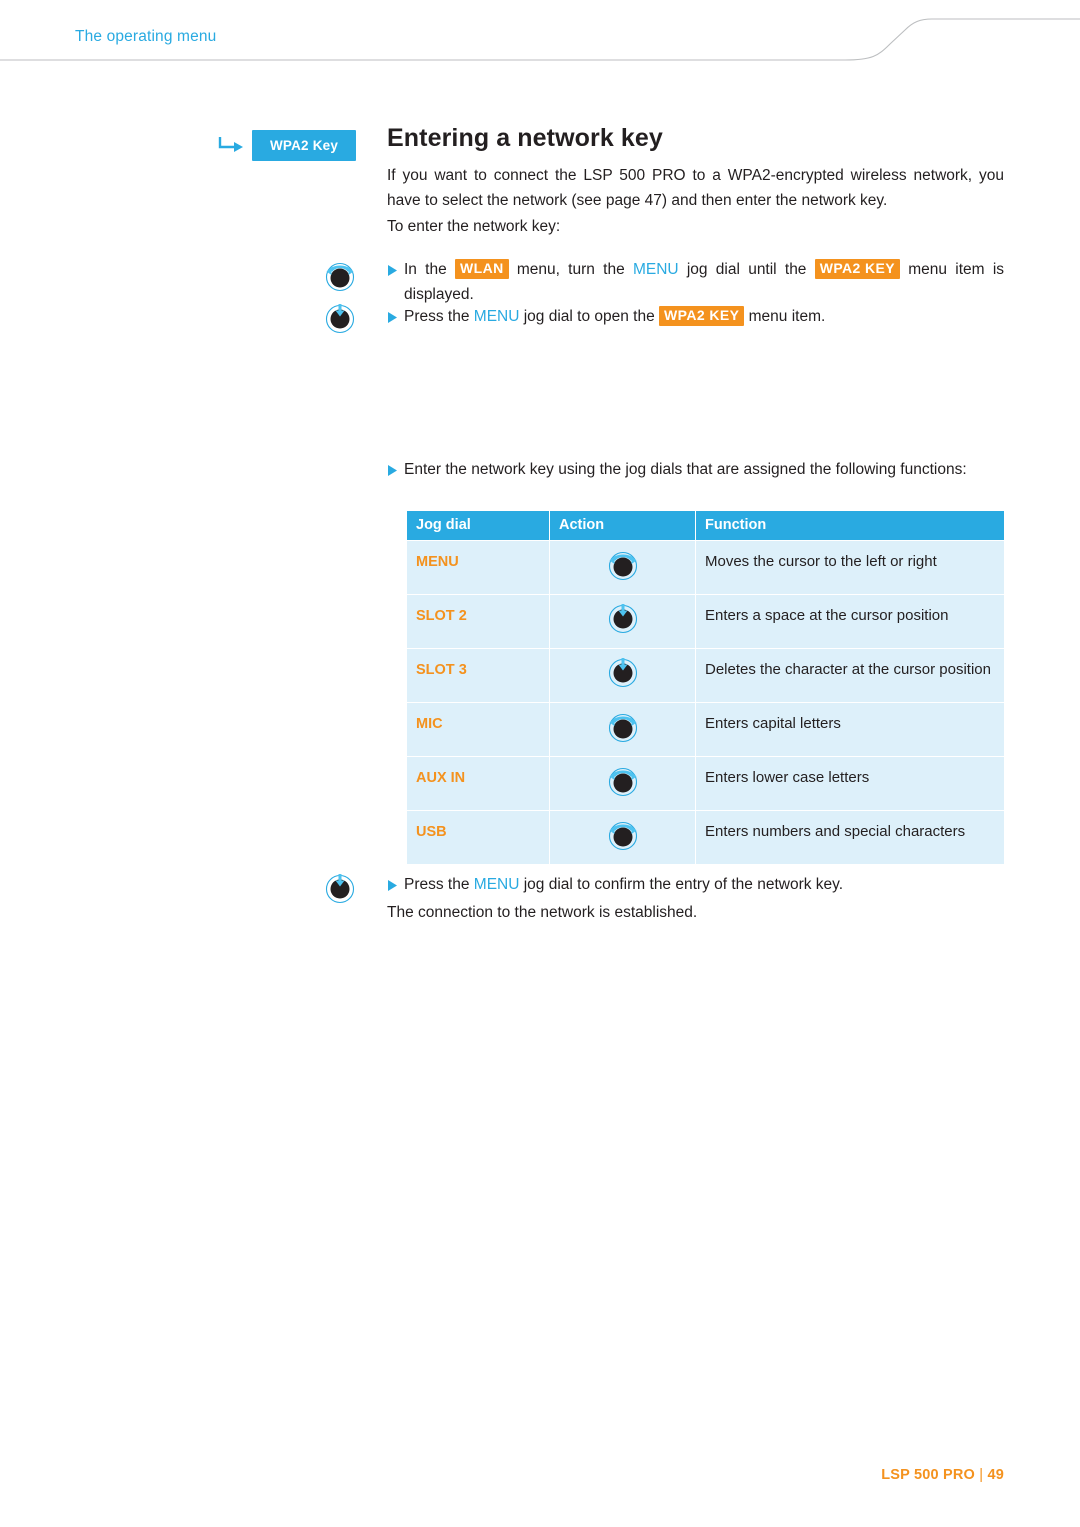  Describe the element at coordinates (478, 621) in the screenshot. I see `table-cell-jog-dial: SLOT 2` at that location.